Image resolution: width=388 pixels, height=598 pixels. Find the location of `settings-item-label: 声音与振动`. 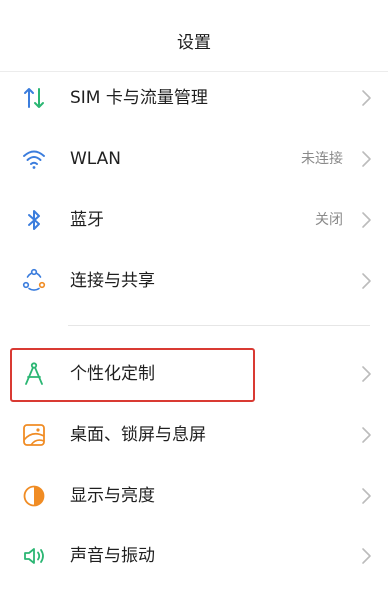

settings-item-label: 声音与振动 is located at coordinates (112, 556).